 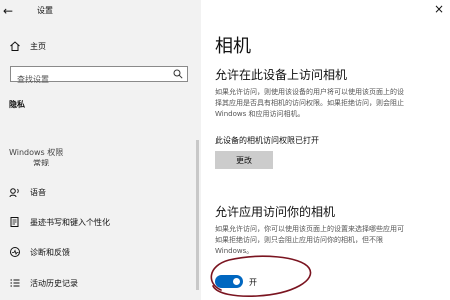 What do you see at coordinates (36, 152) in the screenshot?
I see `group-label: Windows 权限` at bounding box center [36, 152].